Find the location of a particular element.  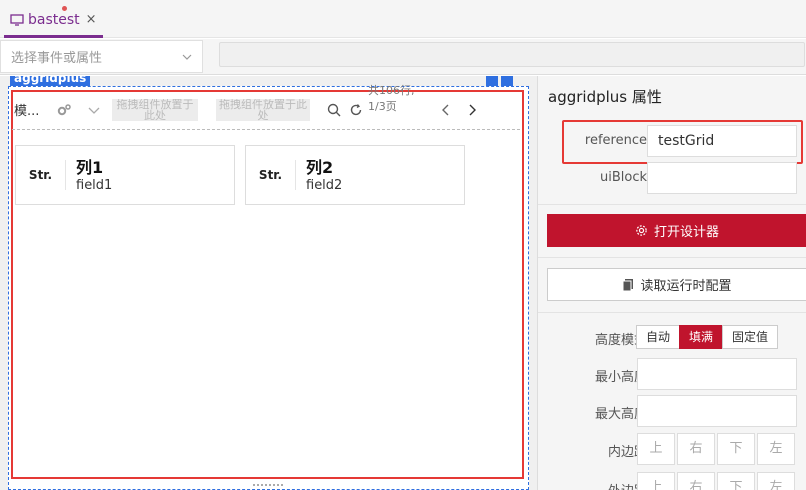

margin-bottom-input: 下 is located at coordinates (736, 481).